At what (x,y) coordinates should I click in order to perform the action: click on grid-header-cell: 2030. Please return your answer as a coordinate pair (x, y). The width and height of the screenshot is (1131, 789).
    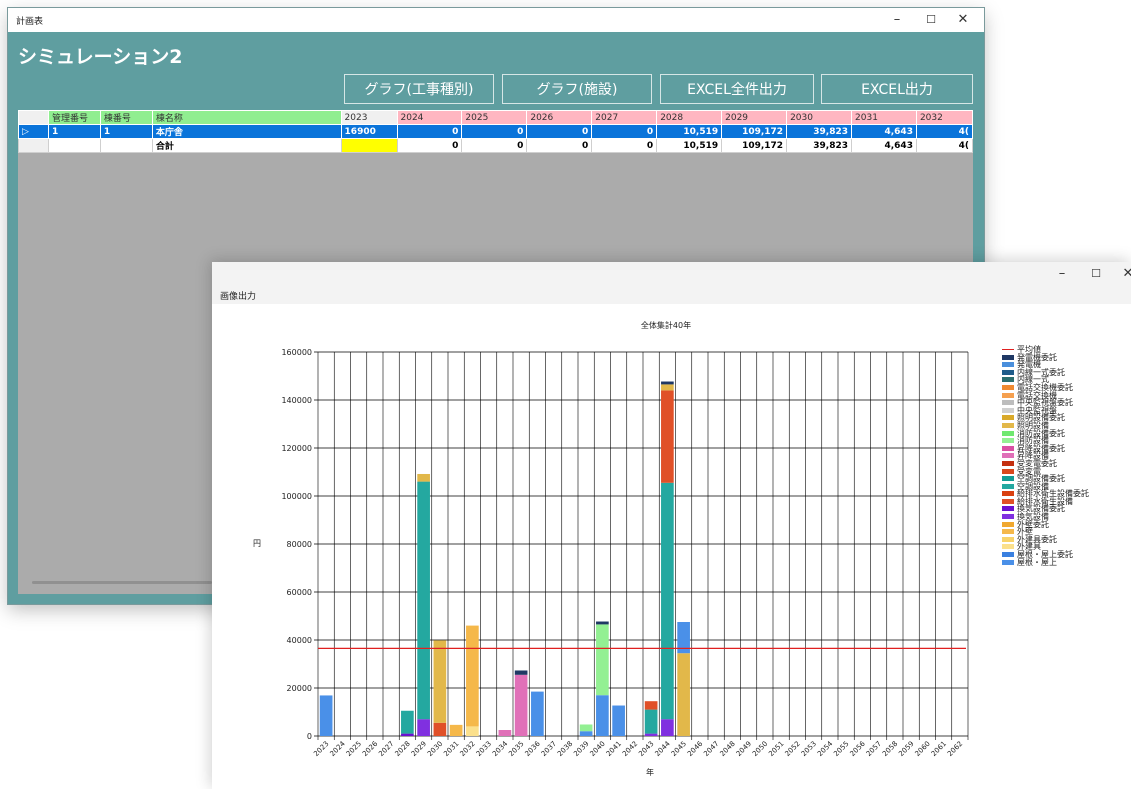
    Looking at the image, I should click on (819, 117).